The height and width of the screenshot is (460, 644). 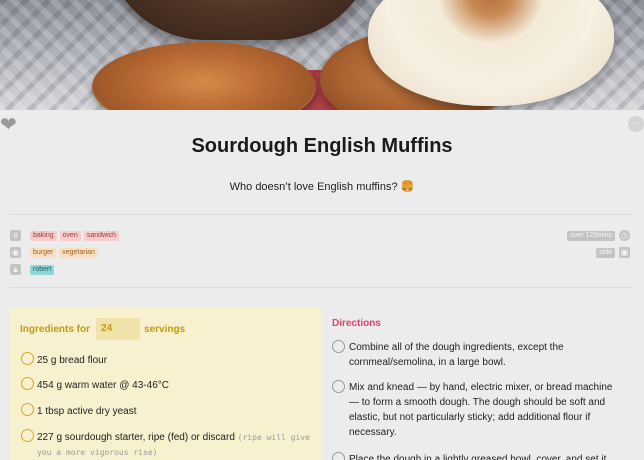 What do you see at coordinates (590, 235) in the screenshot?
I see `time-chip: over 120mins` at bounding box center [590, 235].